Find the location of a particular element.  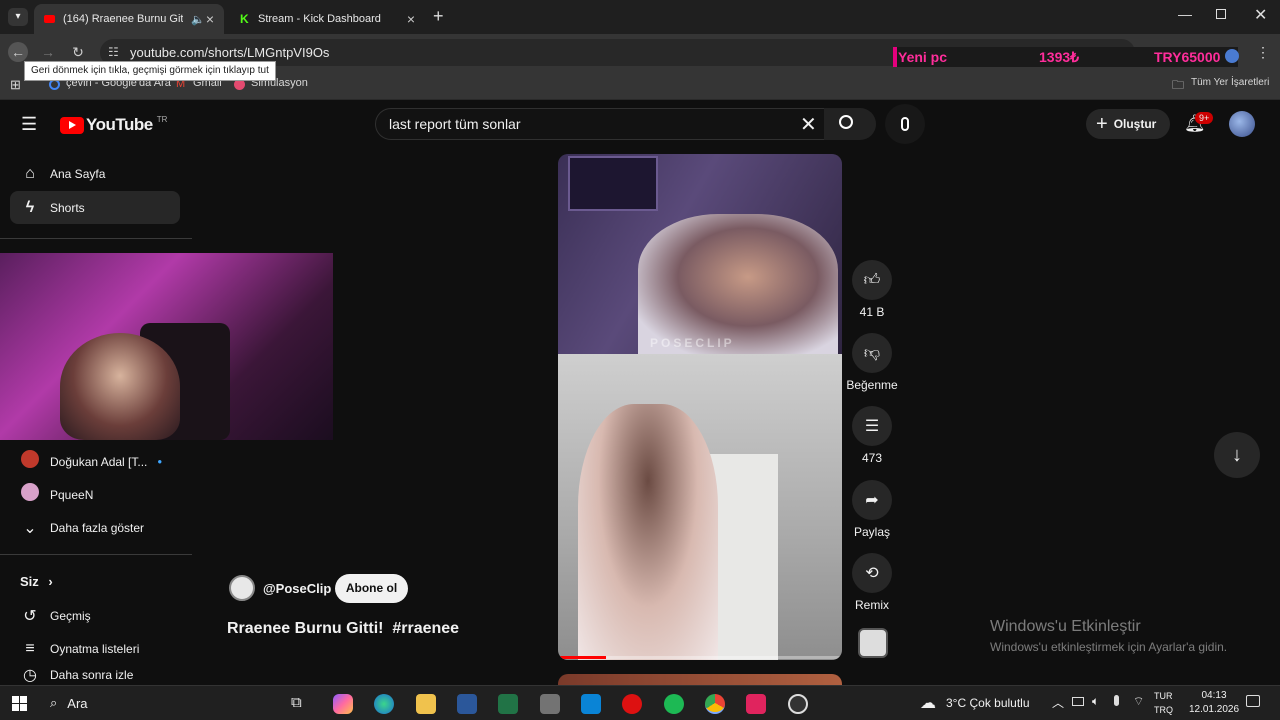

tray-chevron-icon: ︿ is located at coordinates (1058, 702).